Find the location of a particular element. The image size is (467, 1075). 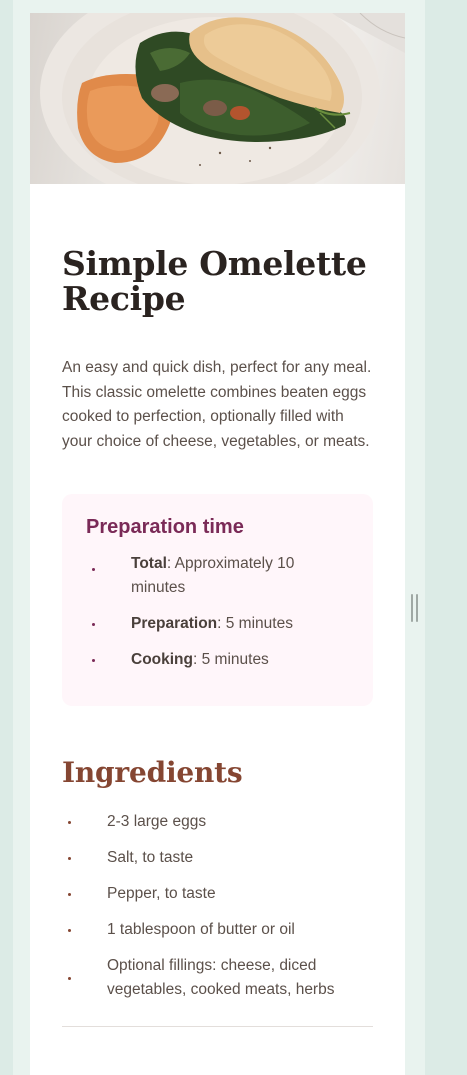

ingredient-text: Salt, to taste is located at coordinates (150, 857).